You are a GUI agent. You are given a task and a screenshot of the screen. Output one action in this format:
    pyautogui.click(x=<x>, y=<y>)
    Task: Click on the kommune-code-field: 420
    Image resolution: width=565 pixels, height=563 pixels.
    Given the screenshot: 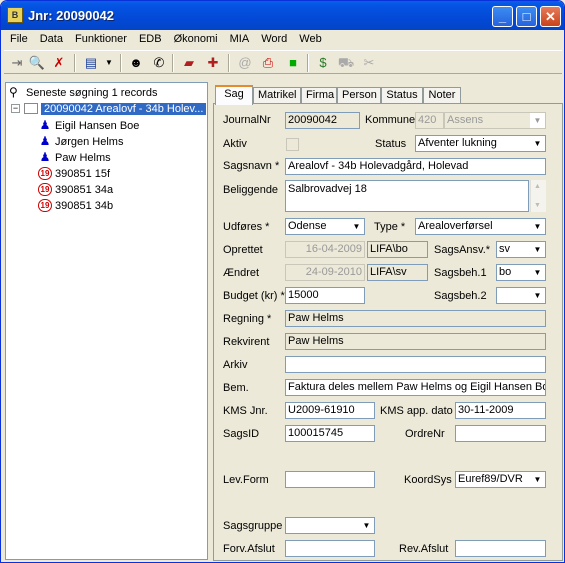 What is the action you would take?
    pyautogui.click(x=429, y=120)
    